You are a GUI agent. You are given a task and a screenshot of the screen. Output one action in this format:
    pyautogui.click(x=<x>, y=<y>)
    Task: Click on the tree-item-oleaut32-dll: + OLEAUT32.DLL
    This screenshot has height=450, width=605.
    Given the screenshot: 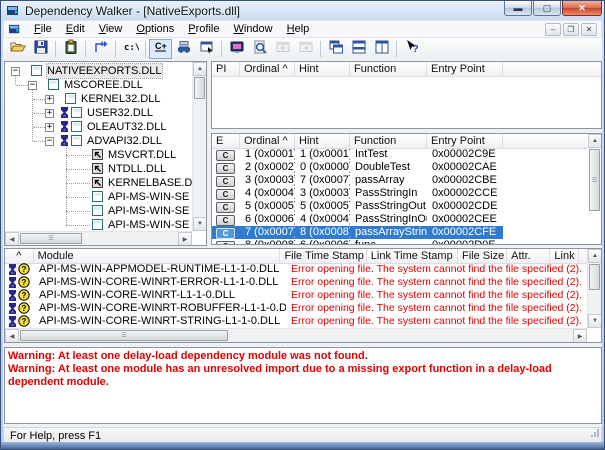 What is the action you would take?
    pyautogui.click(x=98, y=127)
    